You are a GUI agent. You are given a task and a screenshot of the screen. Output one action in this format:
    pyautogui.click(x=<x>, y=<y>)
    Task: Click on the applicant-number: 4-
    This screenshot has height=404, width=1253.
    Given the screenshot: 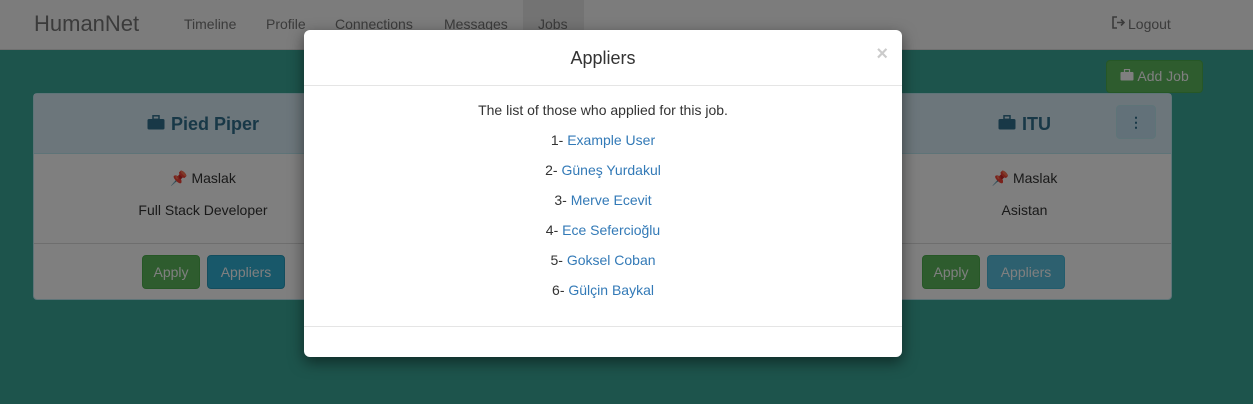 What is the action you would take?
    pyautogui.click(x=552, y=230)
    